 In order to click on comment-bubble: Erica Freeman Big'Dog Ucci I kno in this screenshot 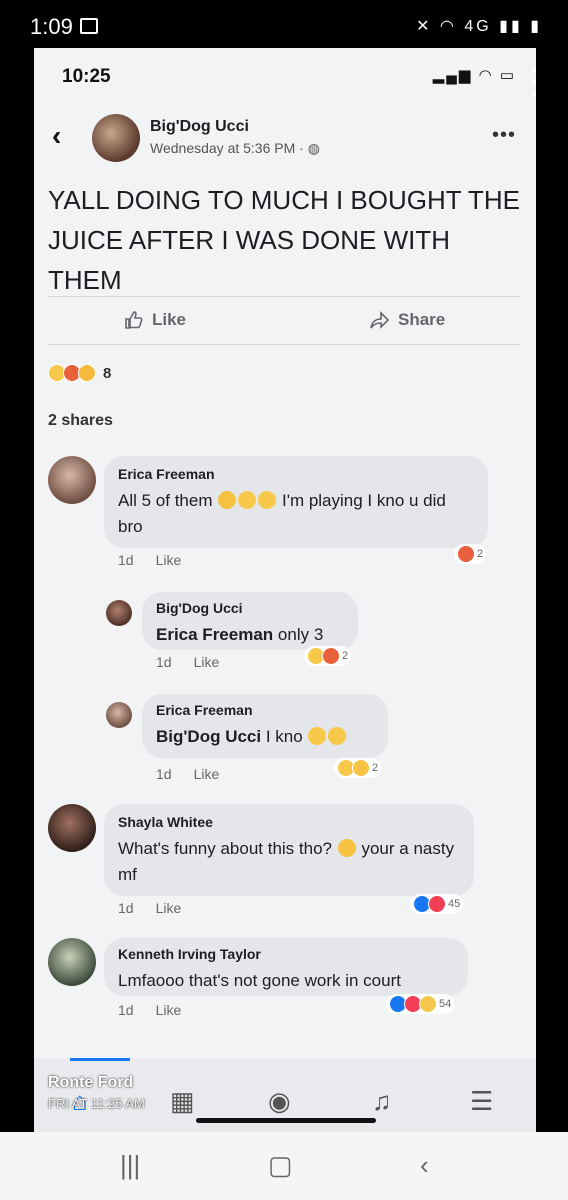, I will do `click(265, 726)`.